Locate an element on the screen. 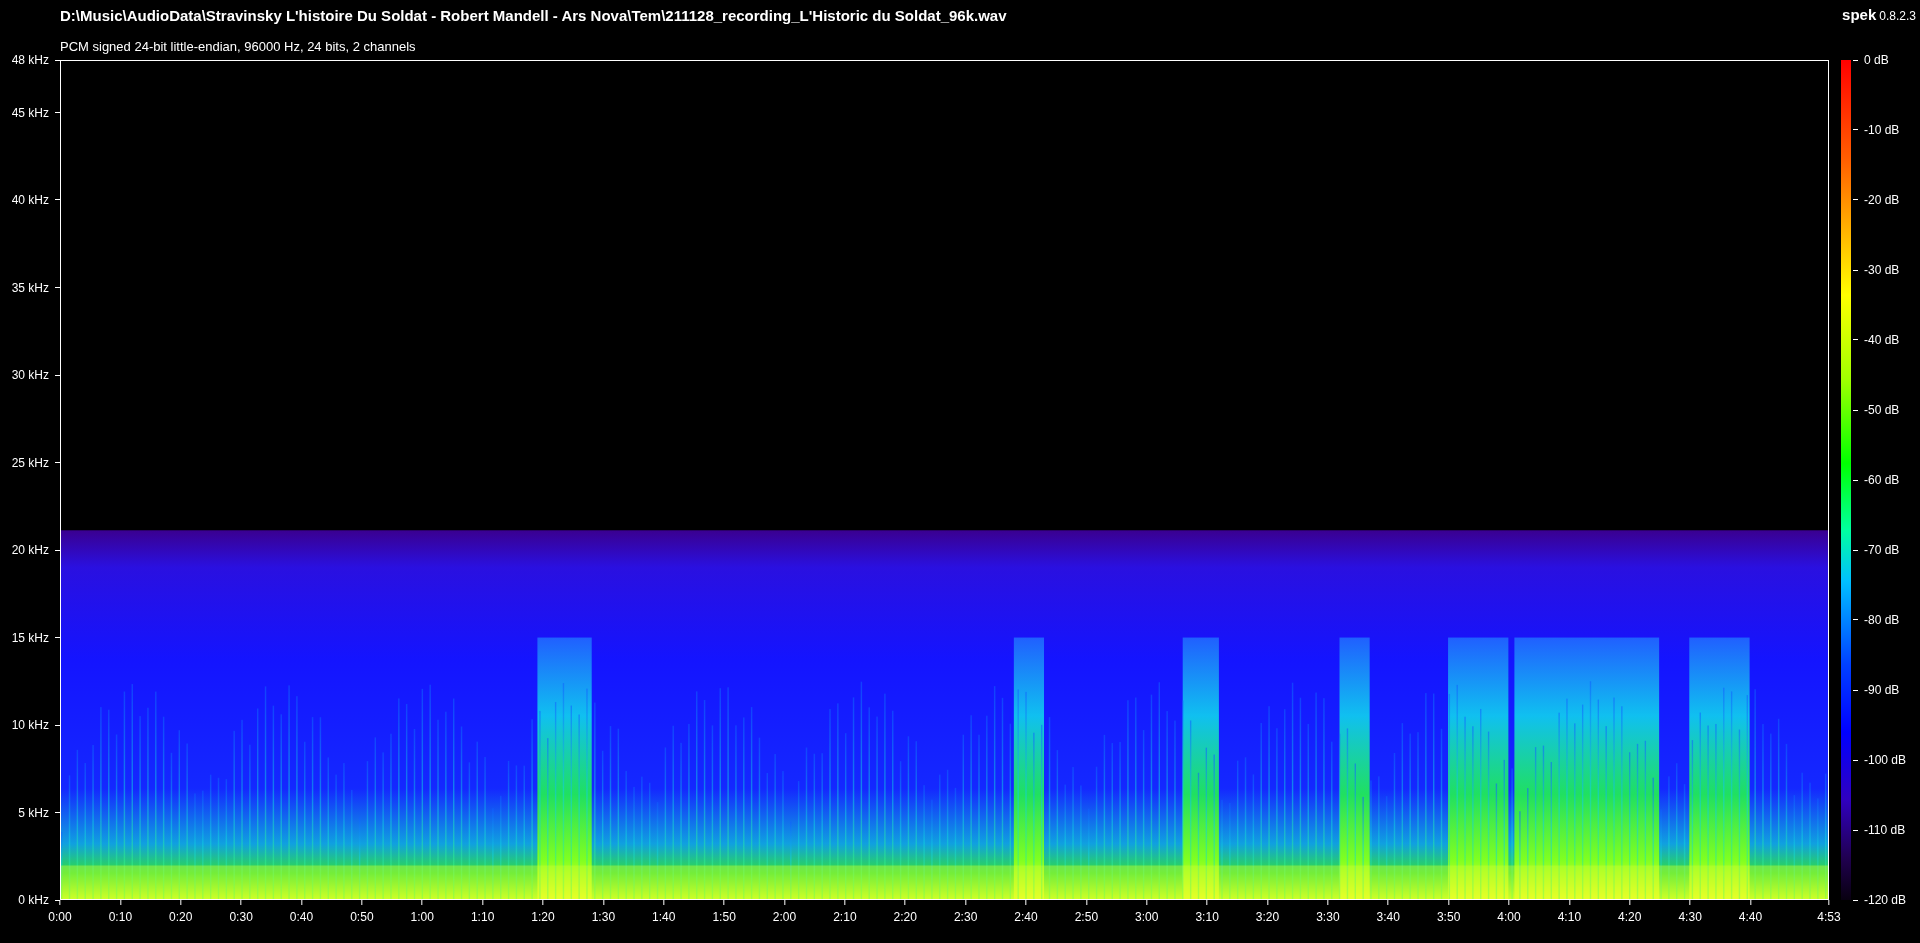  frequency-tick-label: 40 kHz is located at coordinates (35, 200).